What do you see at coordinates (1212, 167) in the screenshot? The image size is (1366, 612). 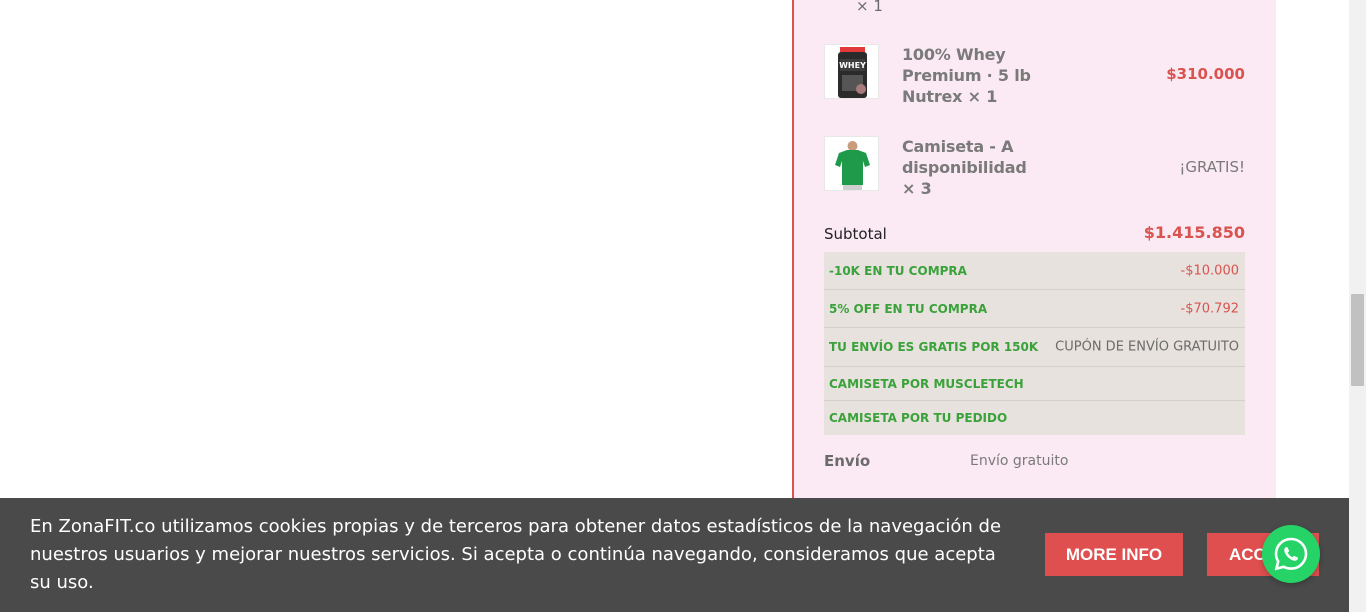 I see `item-price: ¡GRATIS!` at bounding box center [1212, 167].